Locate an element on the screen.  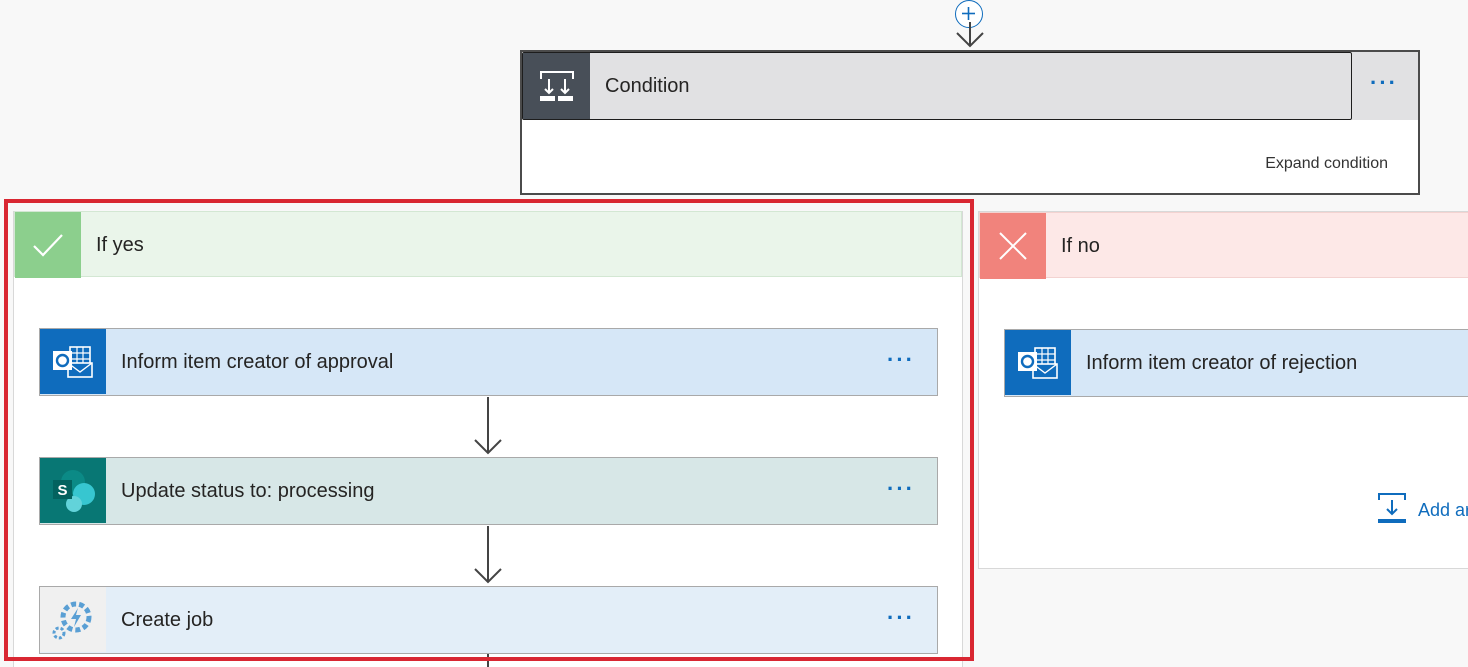
add-action-label: Add ar is located at coordinates (1443, 510).